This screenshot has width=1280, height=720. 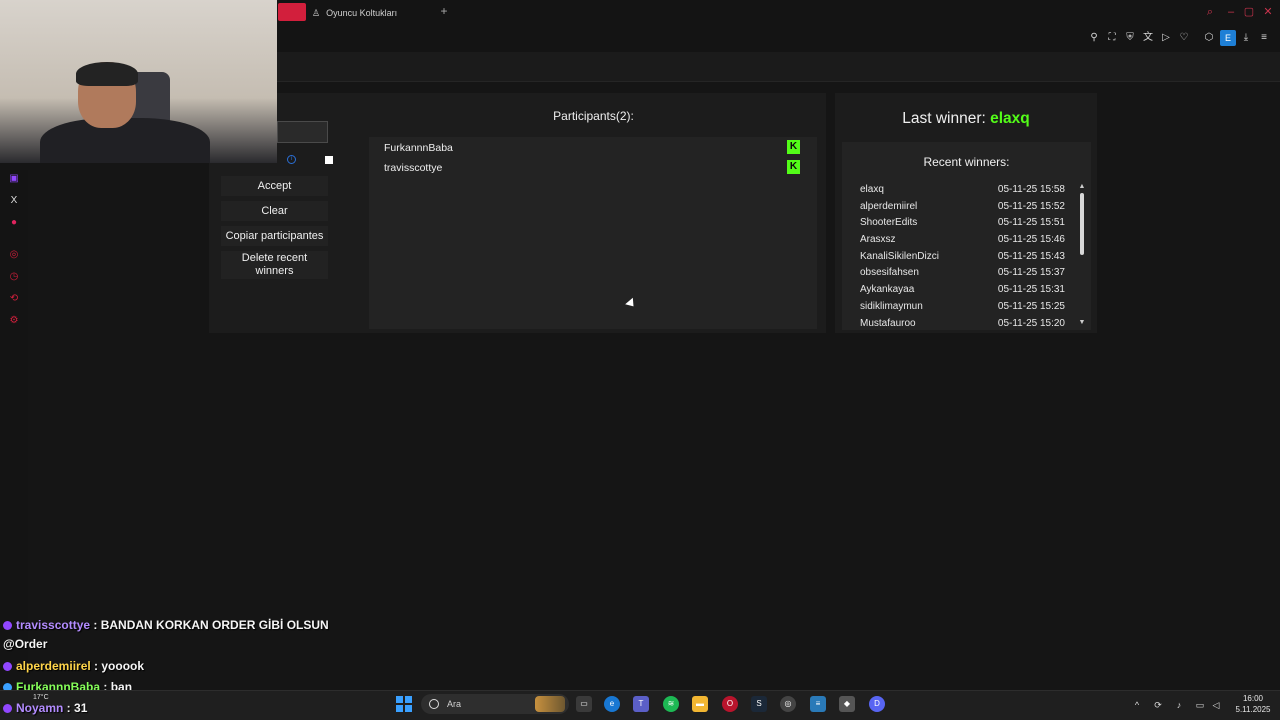 I want to click on winner-time: 05-11-25 15:52, so click(x=1031, y=206).